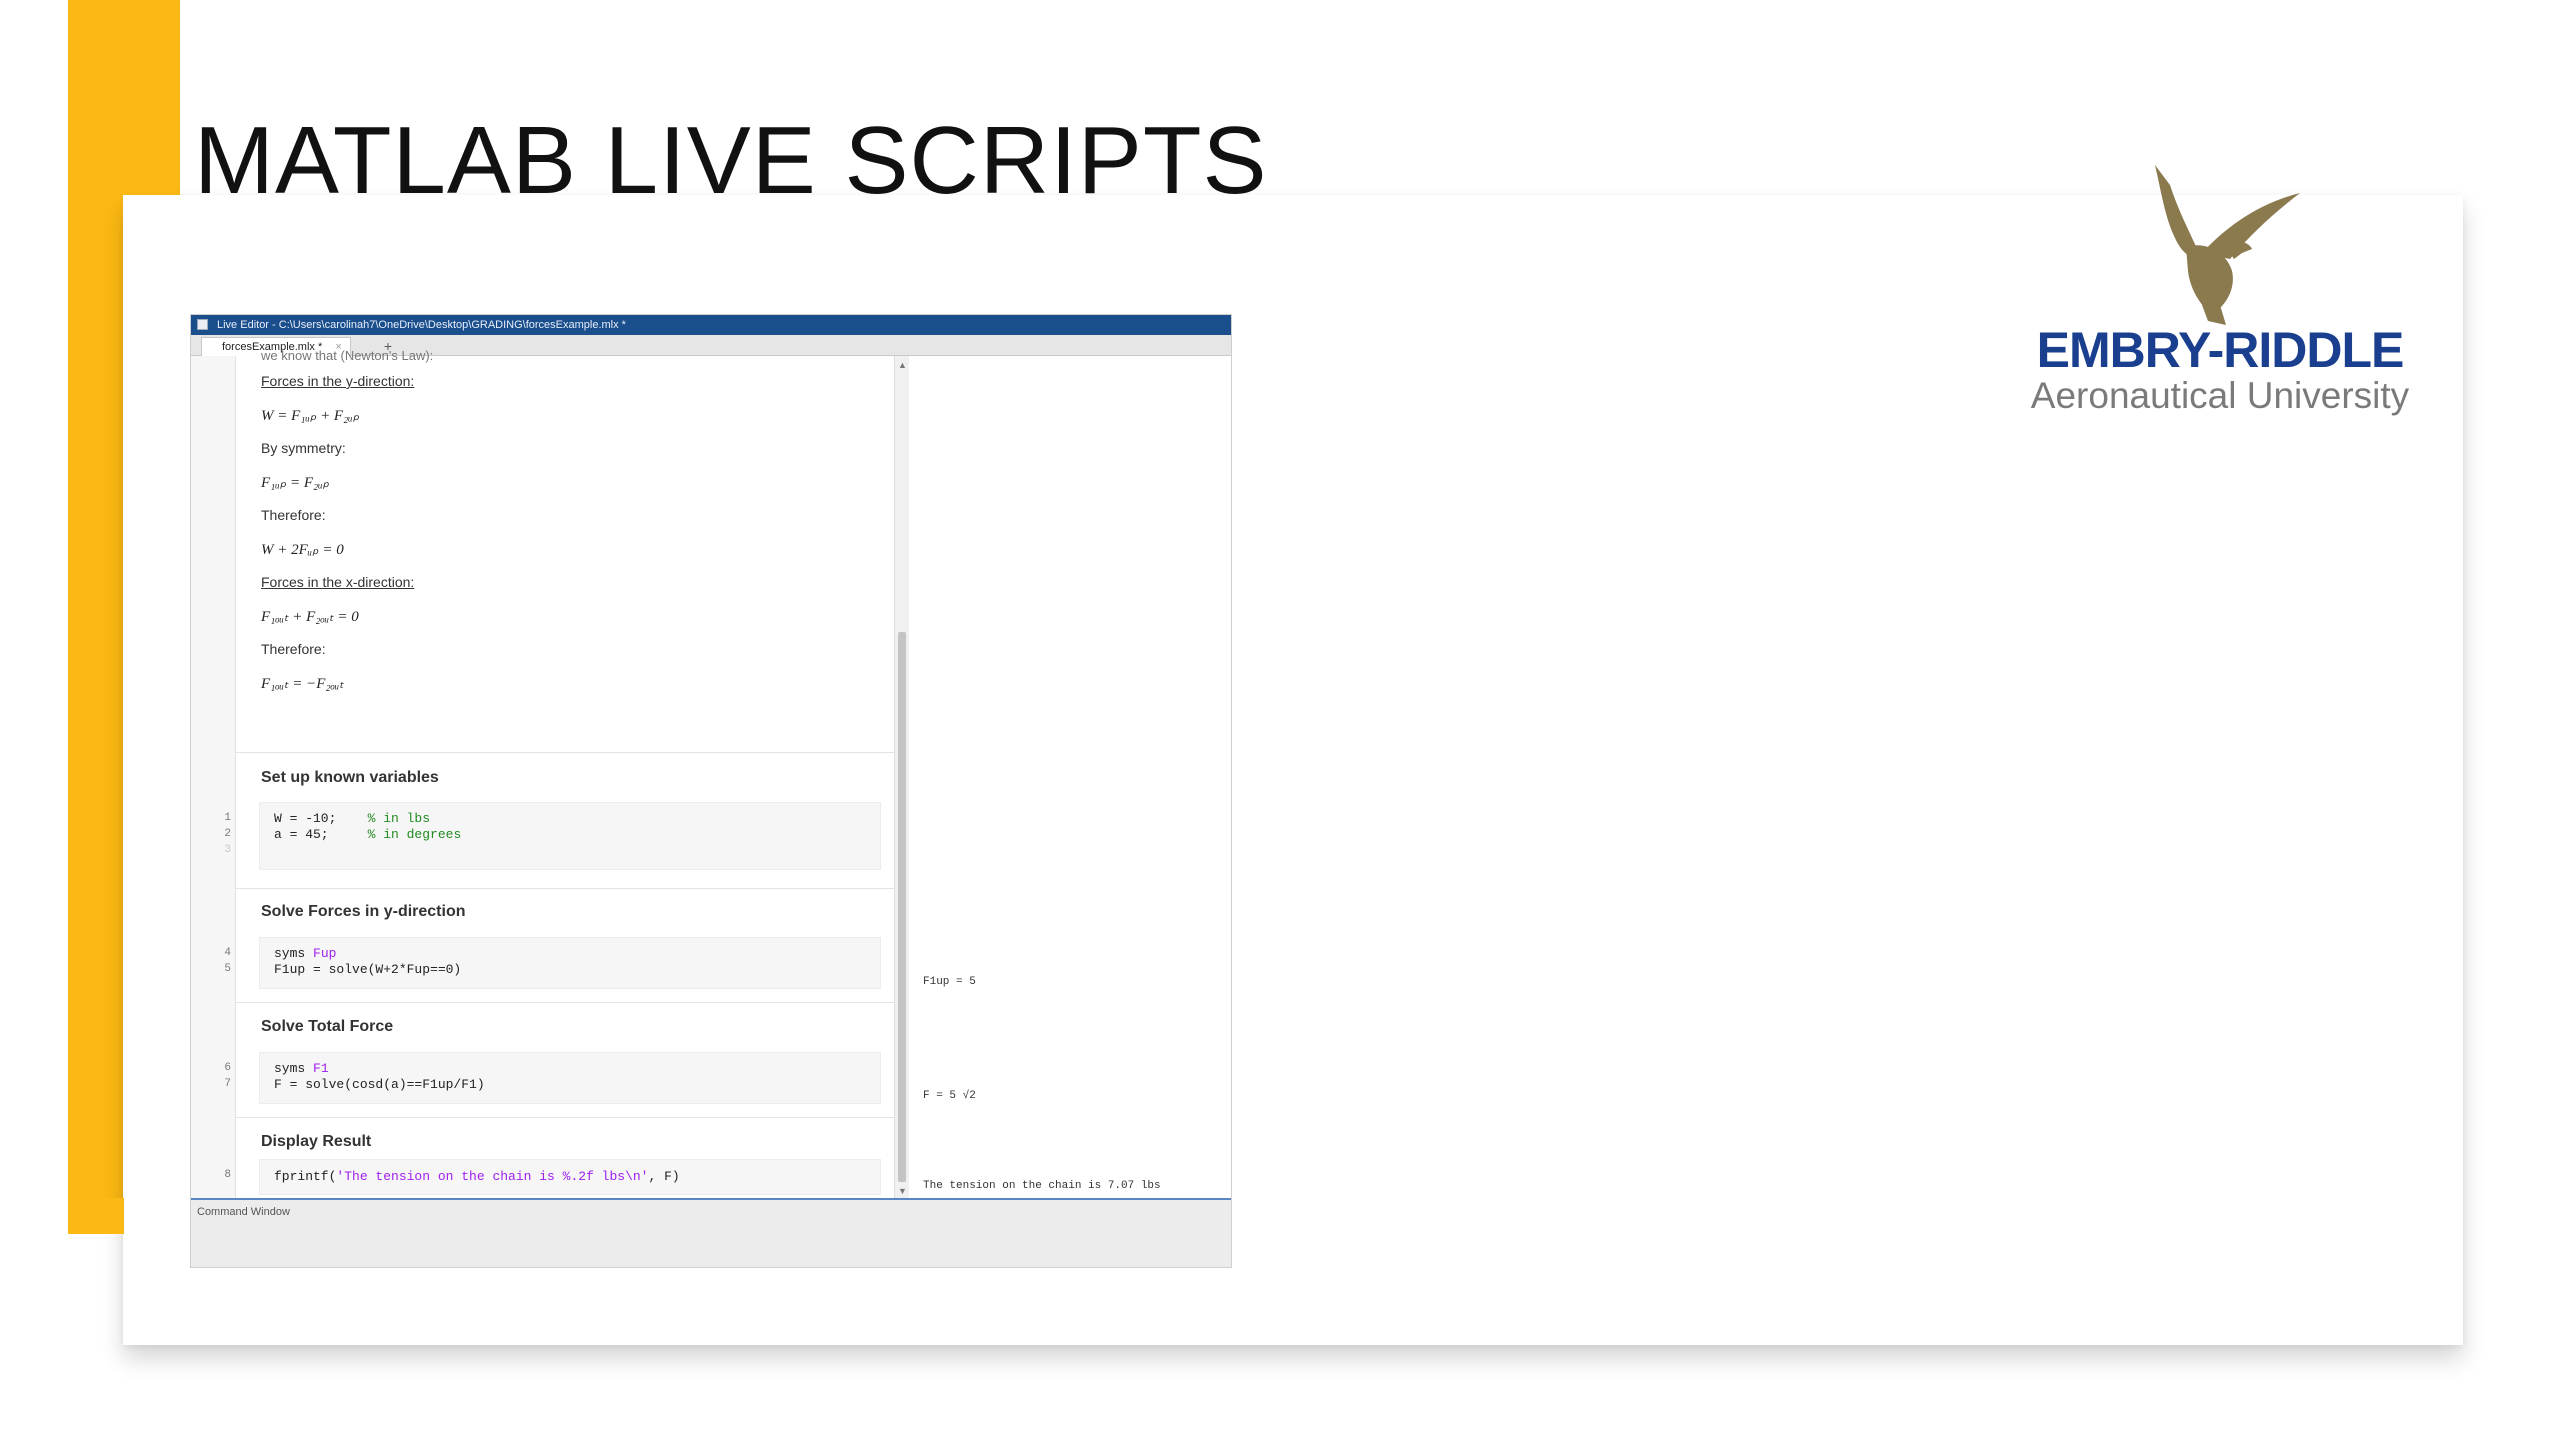  I want to click on section-heading: Solve Forces in y-direction, so click(363, 911).